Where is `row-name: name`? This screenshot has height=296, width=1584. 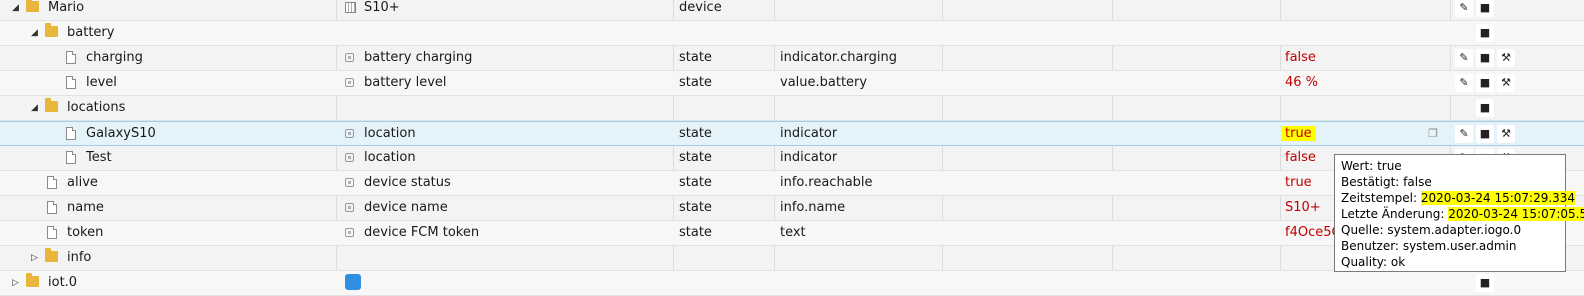
row-name: name is located at coordinates (85, 207).